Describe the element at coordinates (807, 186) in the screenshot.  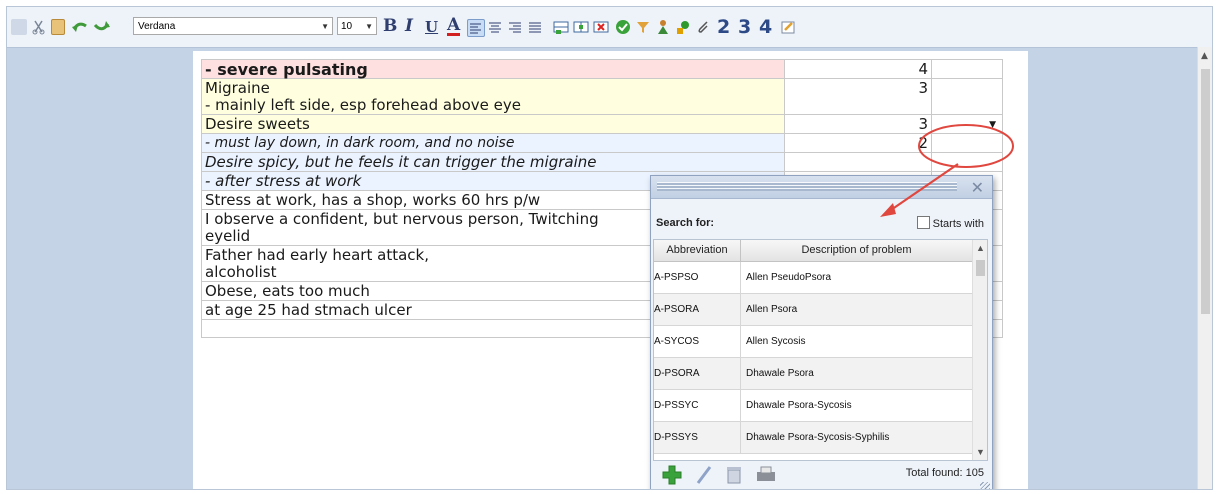
I see `drag-grip` at that location.